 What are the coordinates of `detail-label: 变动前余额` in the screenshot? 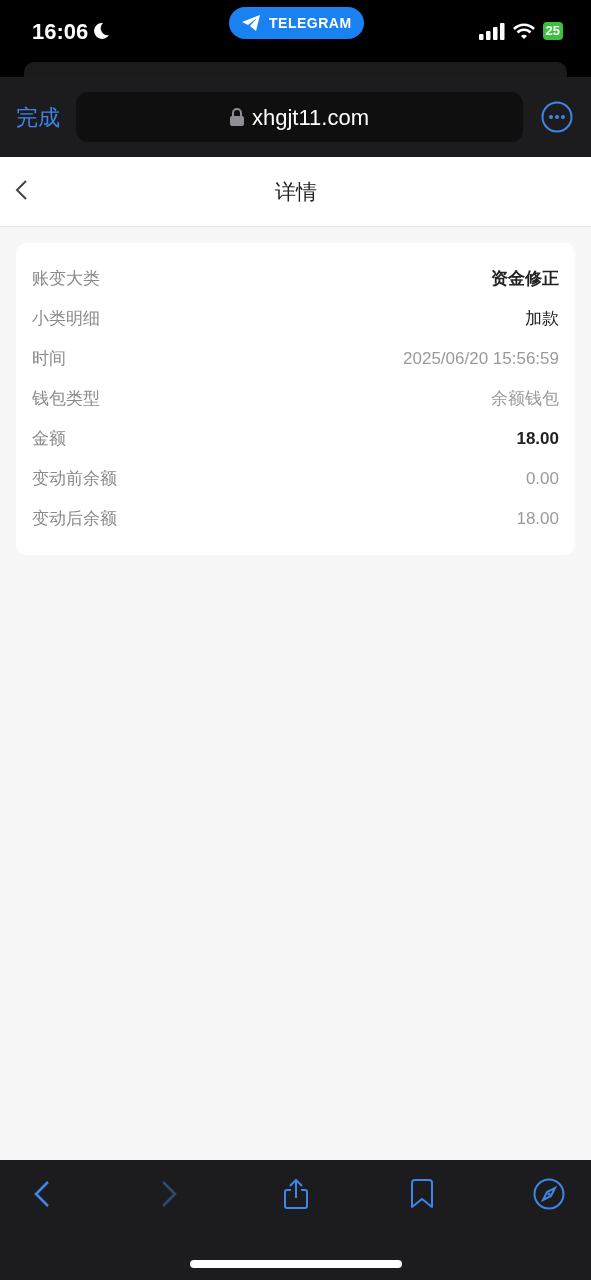 It's located at (74, 479).